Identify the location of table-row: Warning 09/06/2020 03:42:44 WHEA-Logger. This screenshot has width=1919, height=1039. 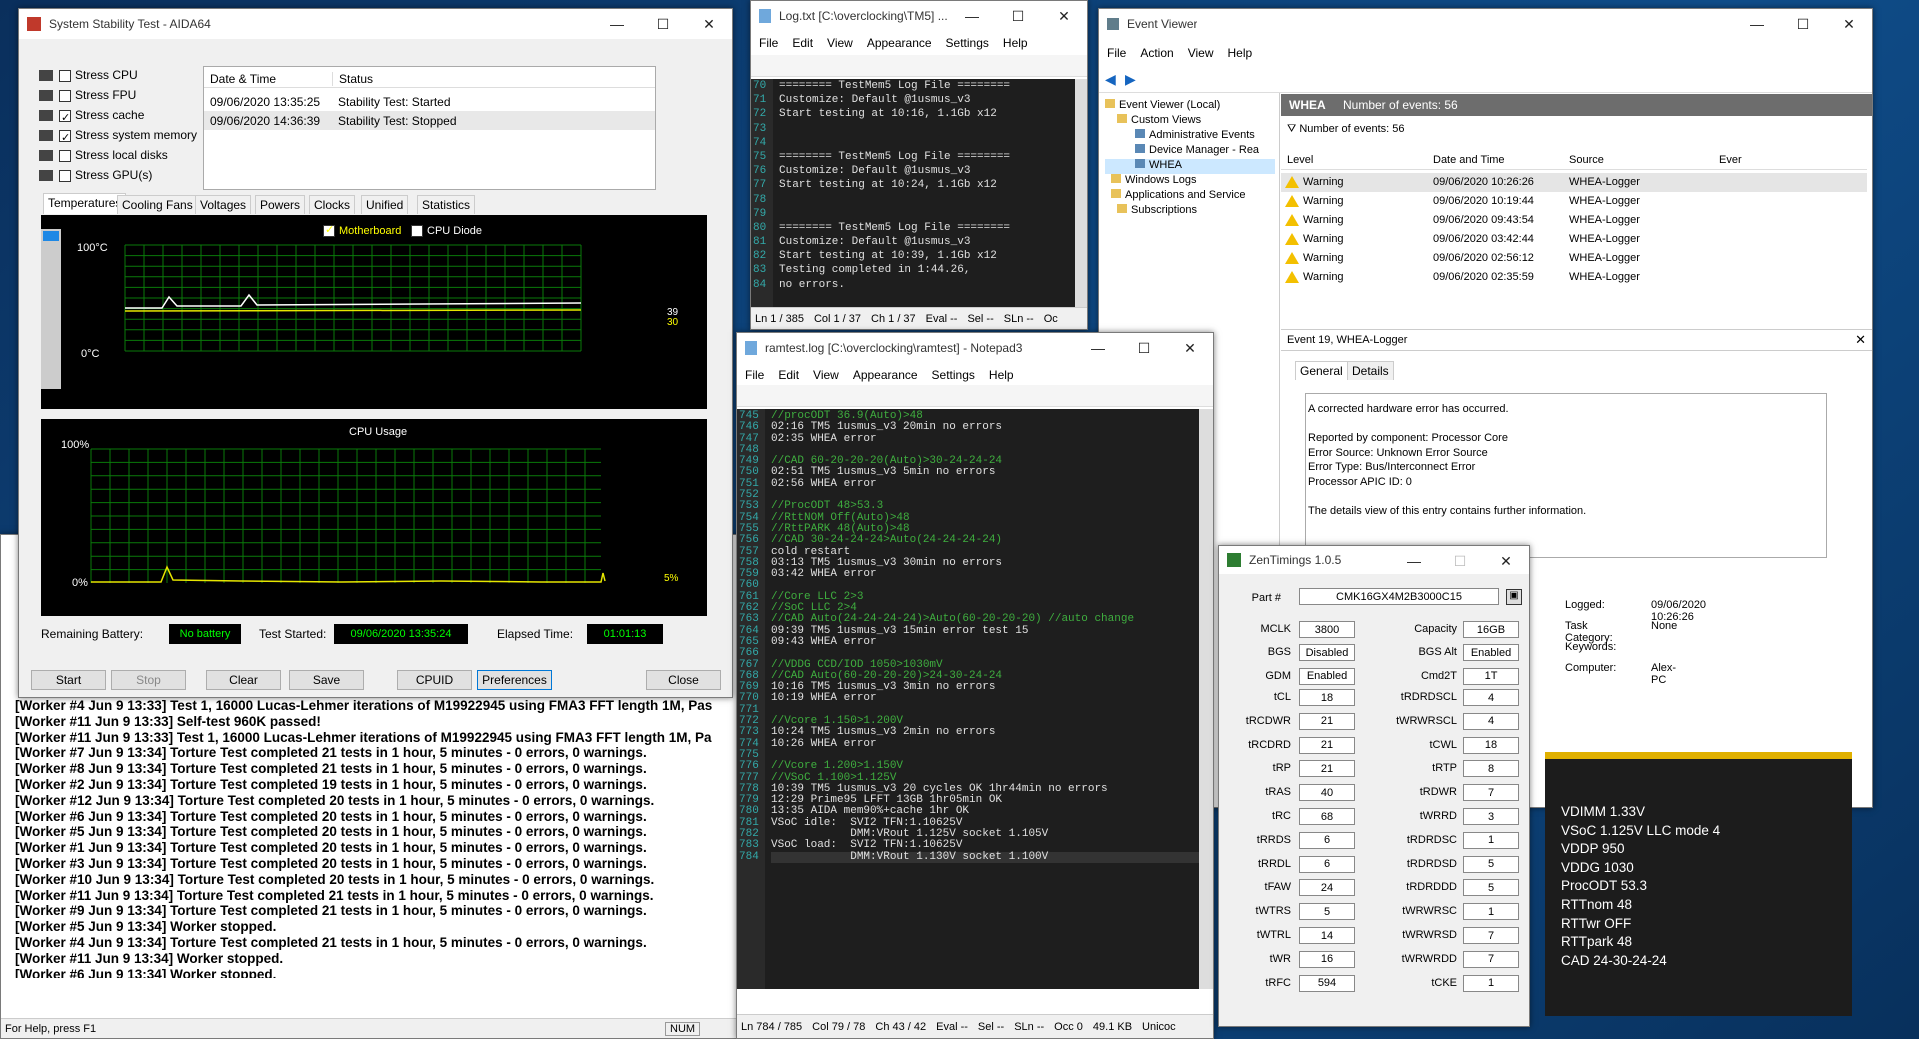
(1574, 239).